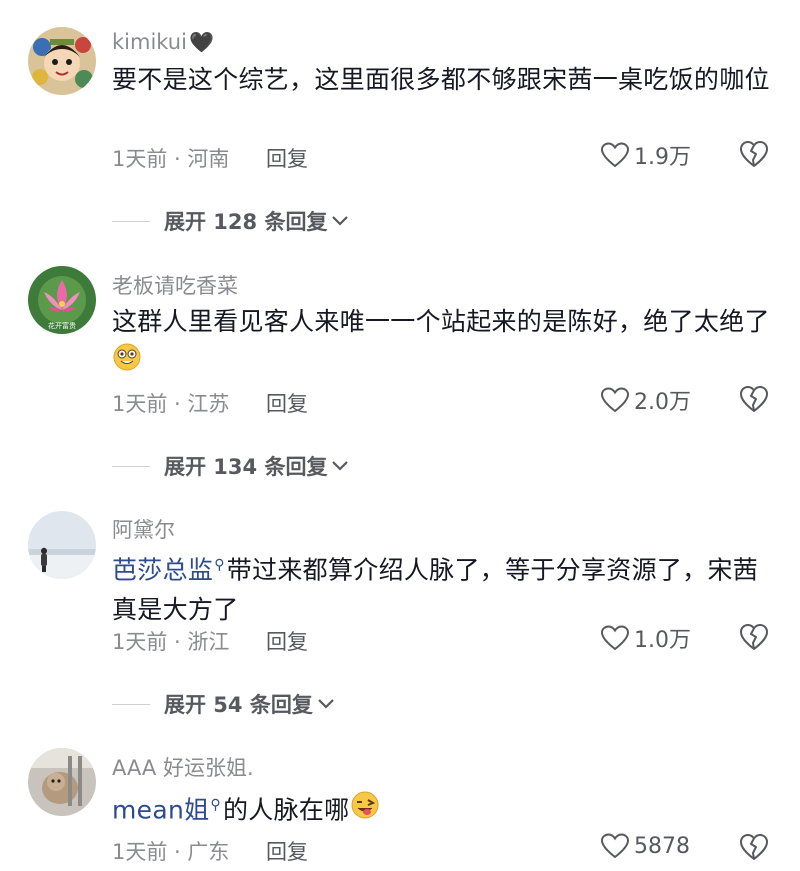 This screenshot has height=871, width=800. Describe the element at coordinates (201, 42) in the screenshot. I see `black-heart-icon: 🖤` at that location.